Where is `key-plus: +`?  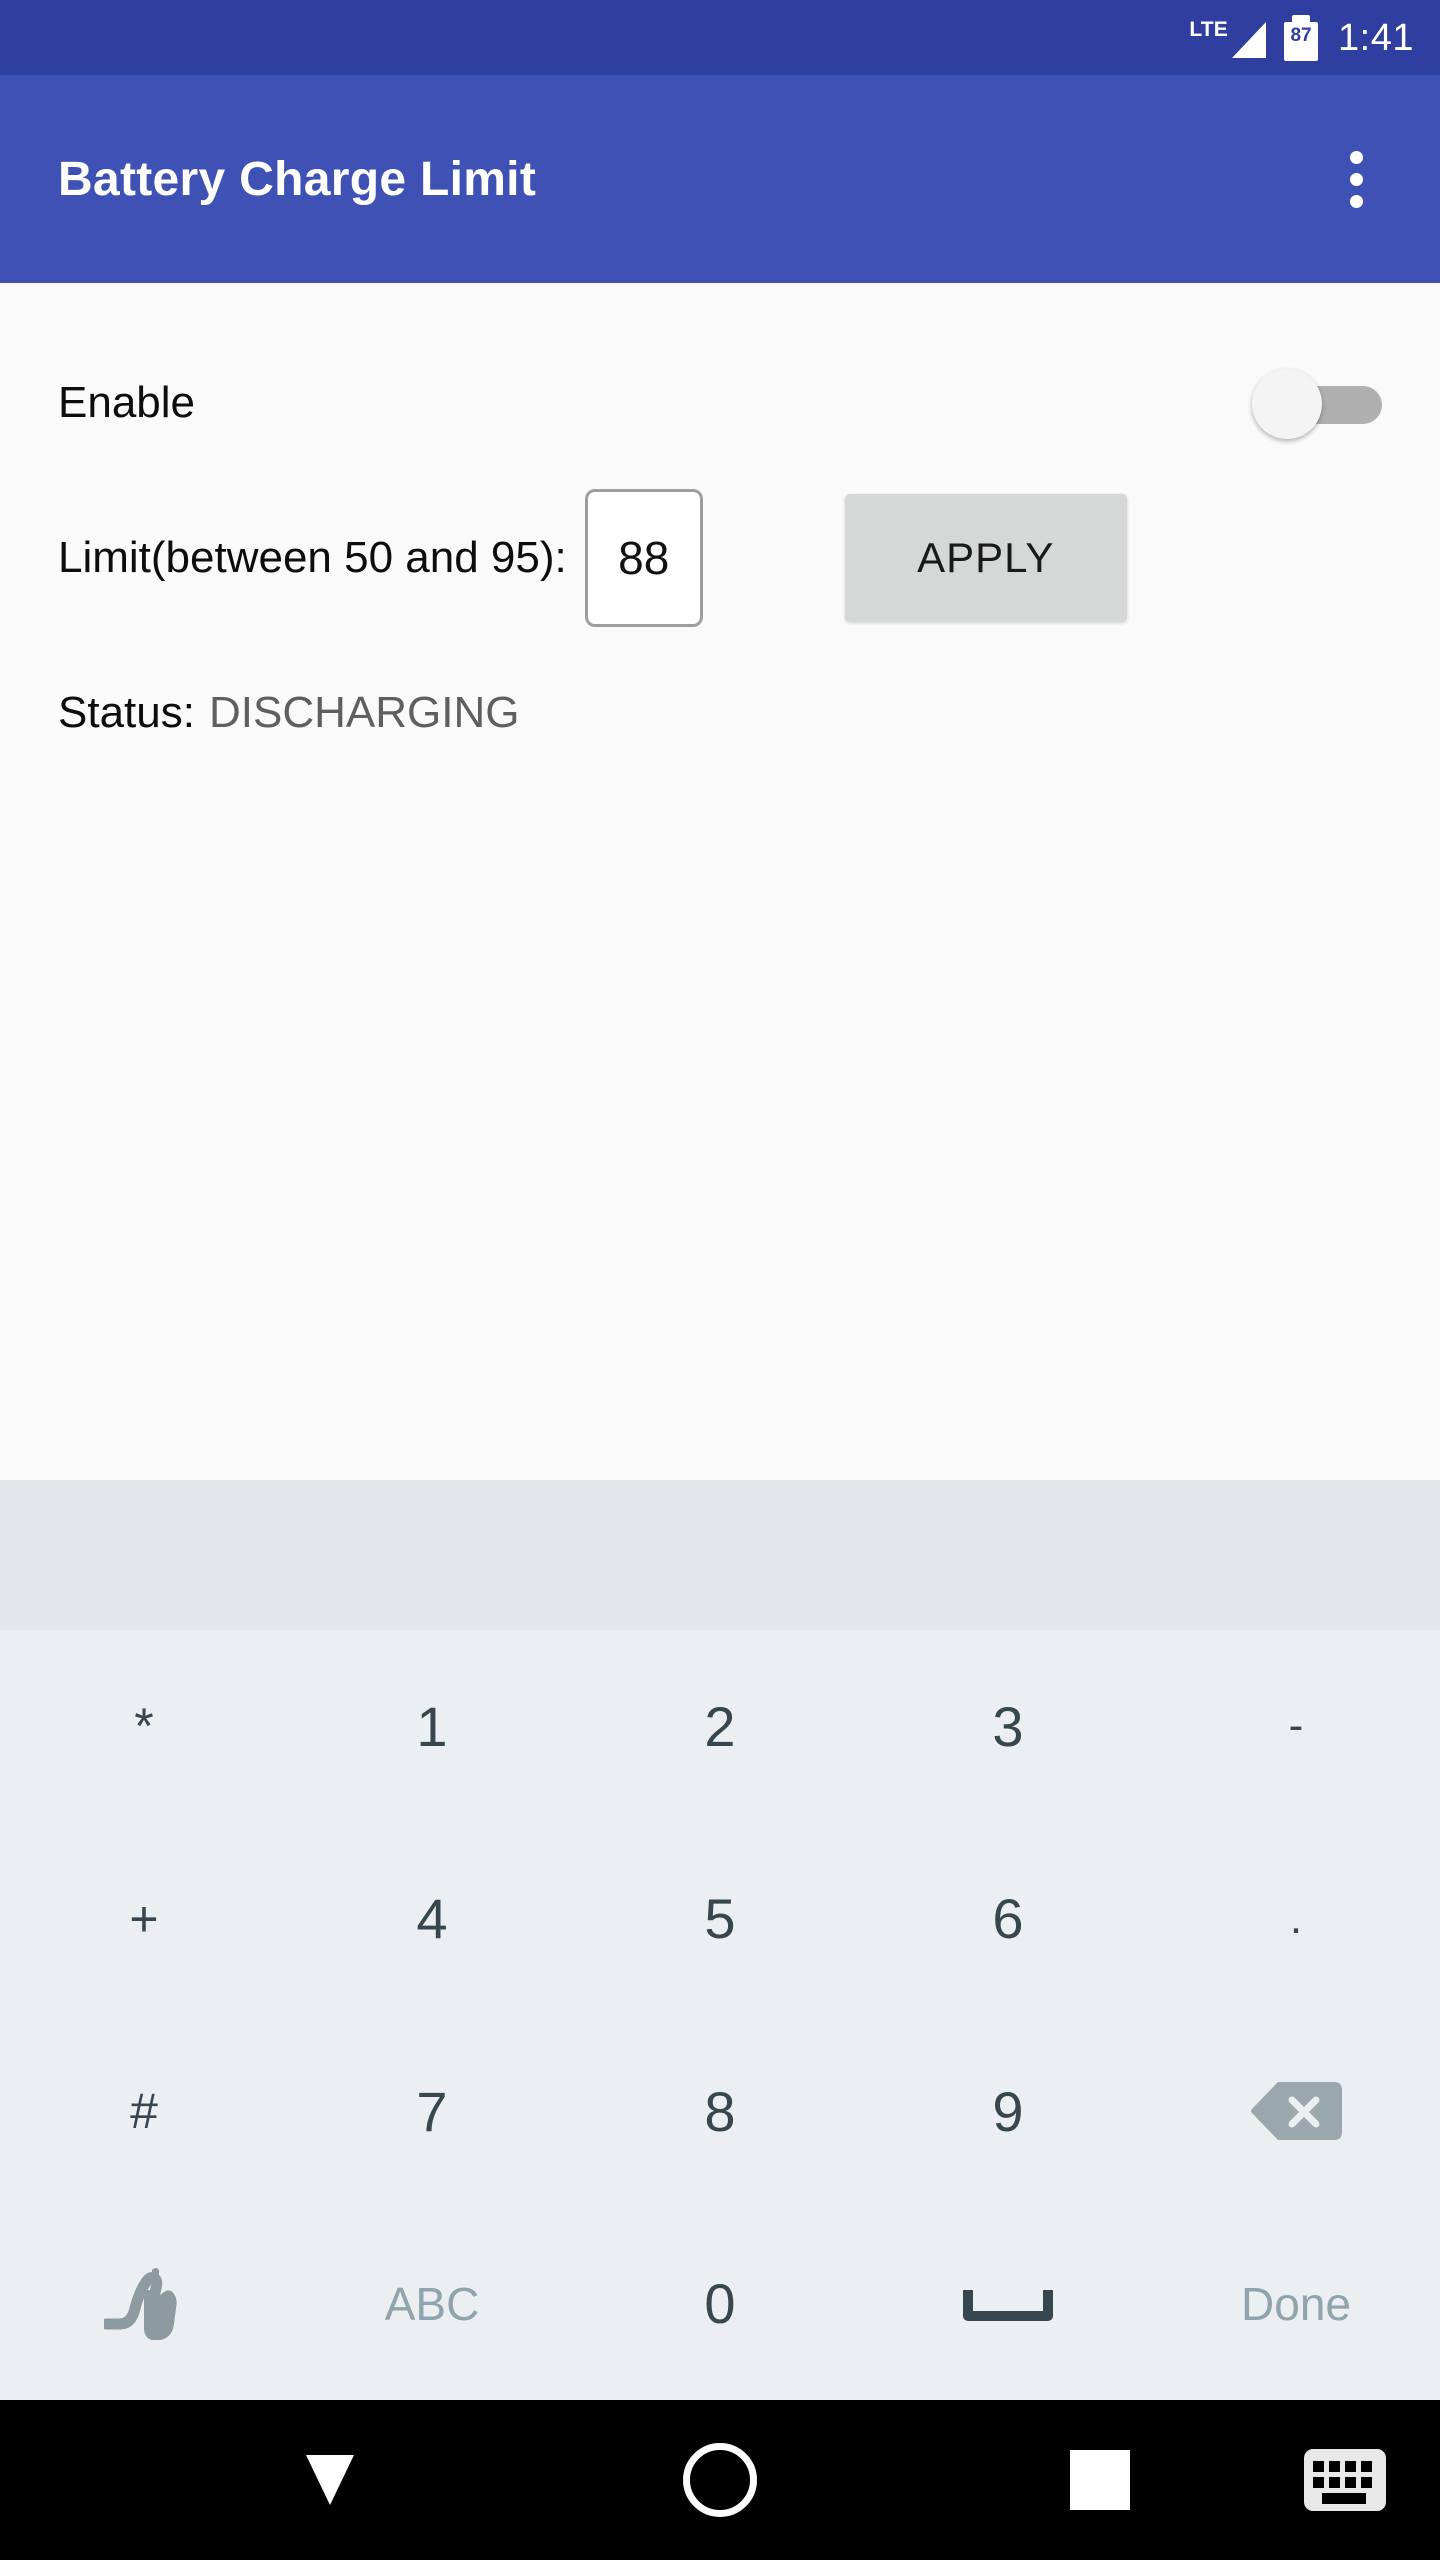
key-plus: + is located at coordinates (144, 1919).